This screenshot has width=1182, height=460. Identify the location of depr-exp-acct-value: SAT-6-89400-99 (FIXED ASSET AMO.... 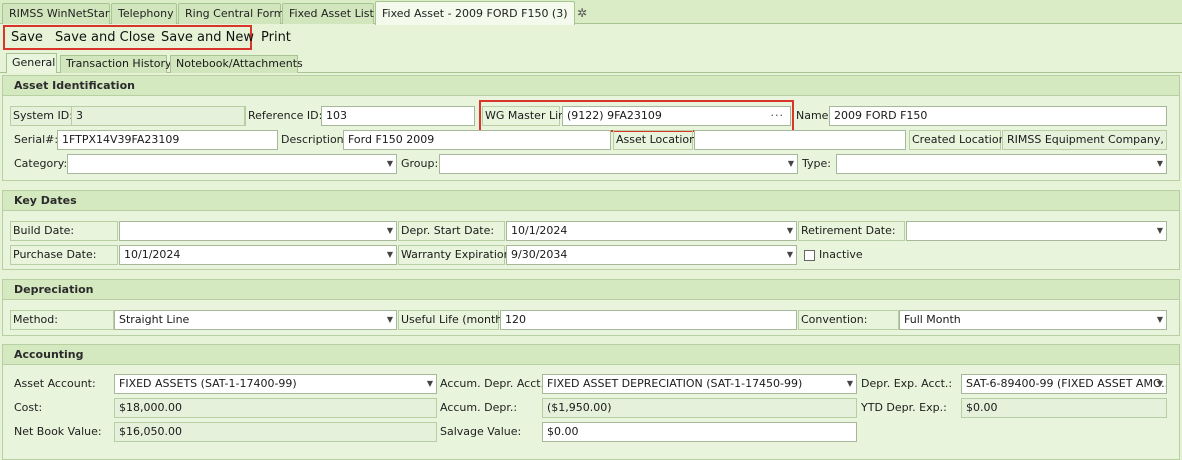
(1066, 383).